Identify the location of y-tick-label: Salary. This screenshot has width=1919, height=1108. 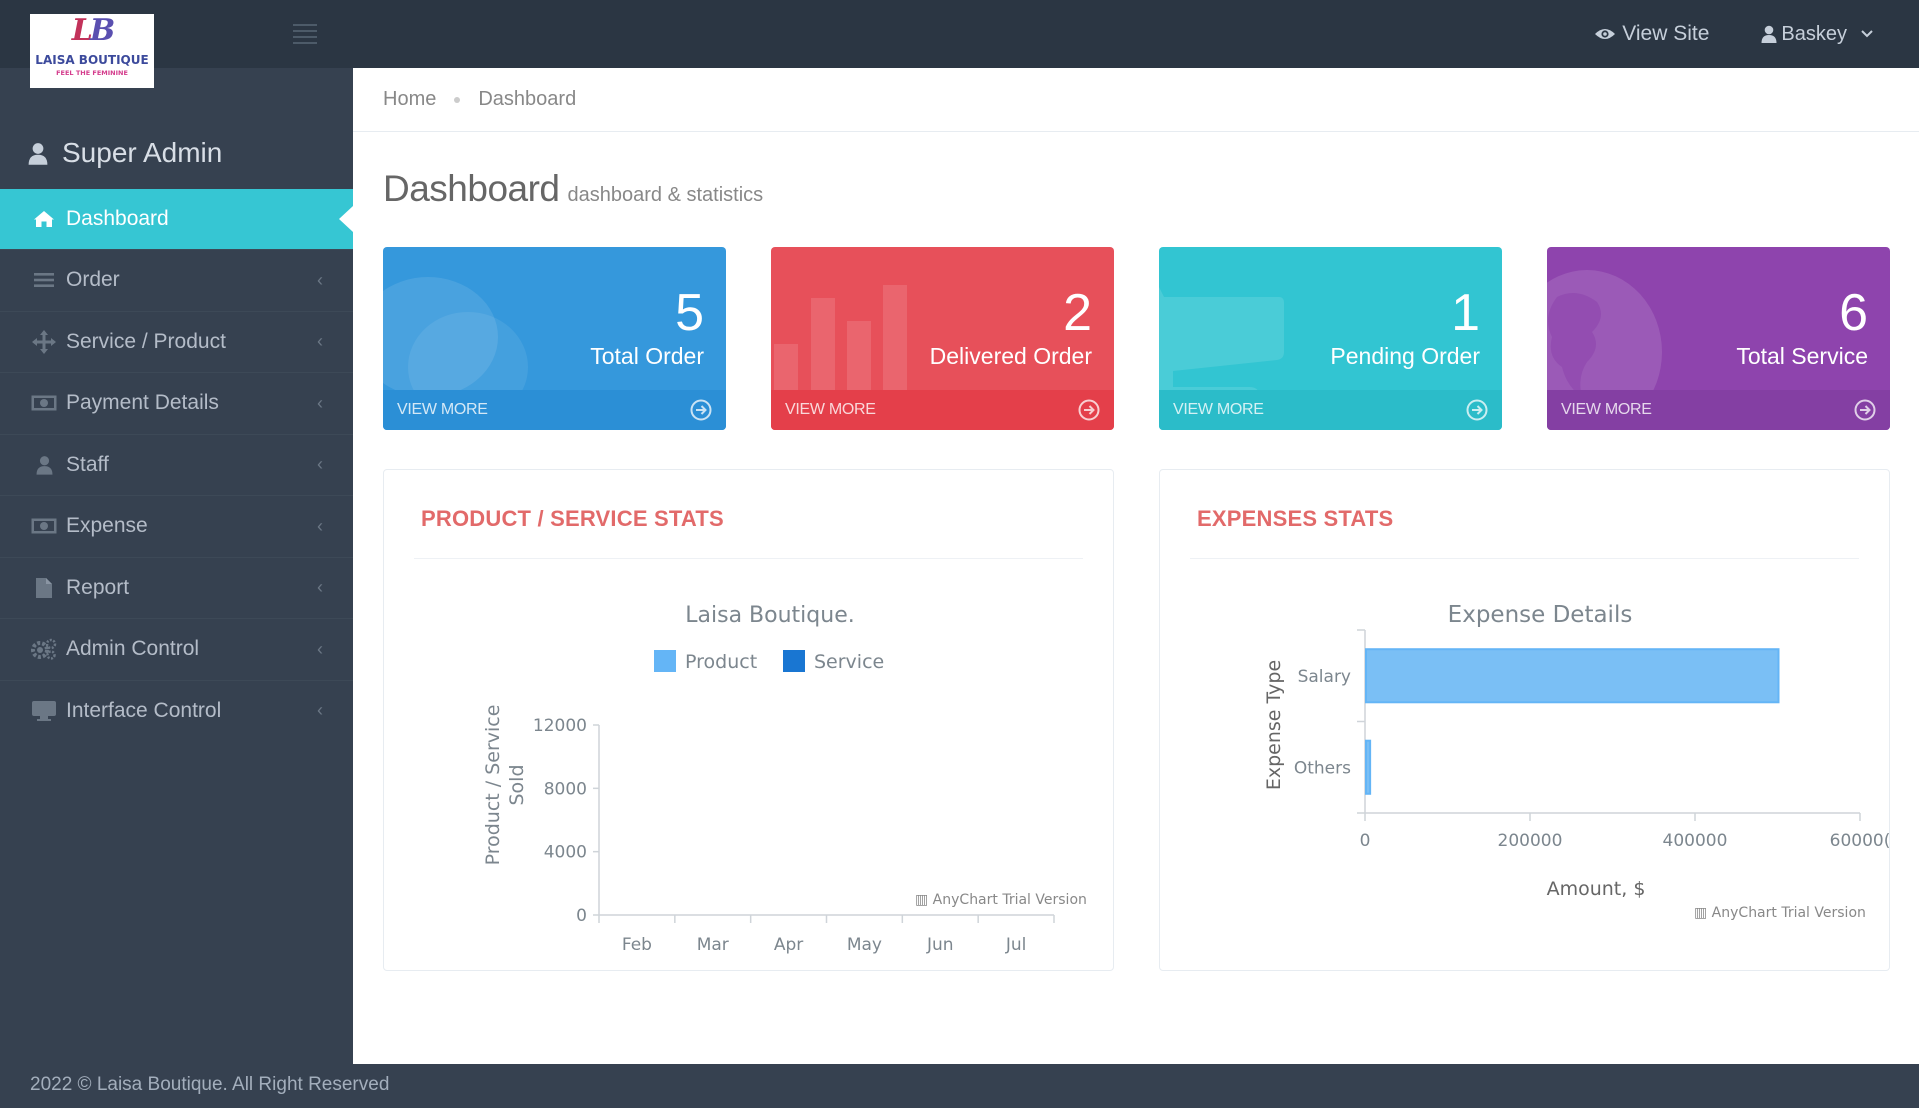
(1324, 677).